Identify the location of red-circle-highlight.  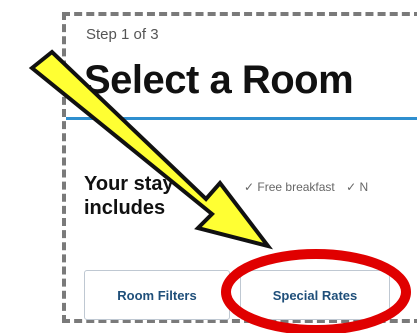
(316, 291).